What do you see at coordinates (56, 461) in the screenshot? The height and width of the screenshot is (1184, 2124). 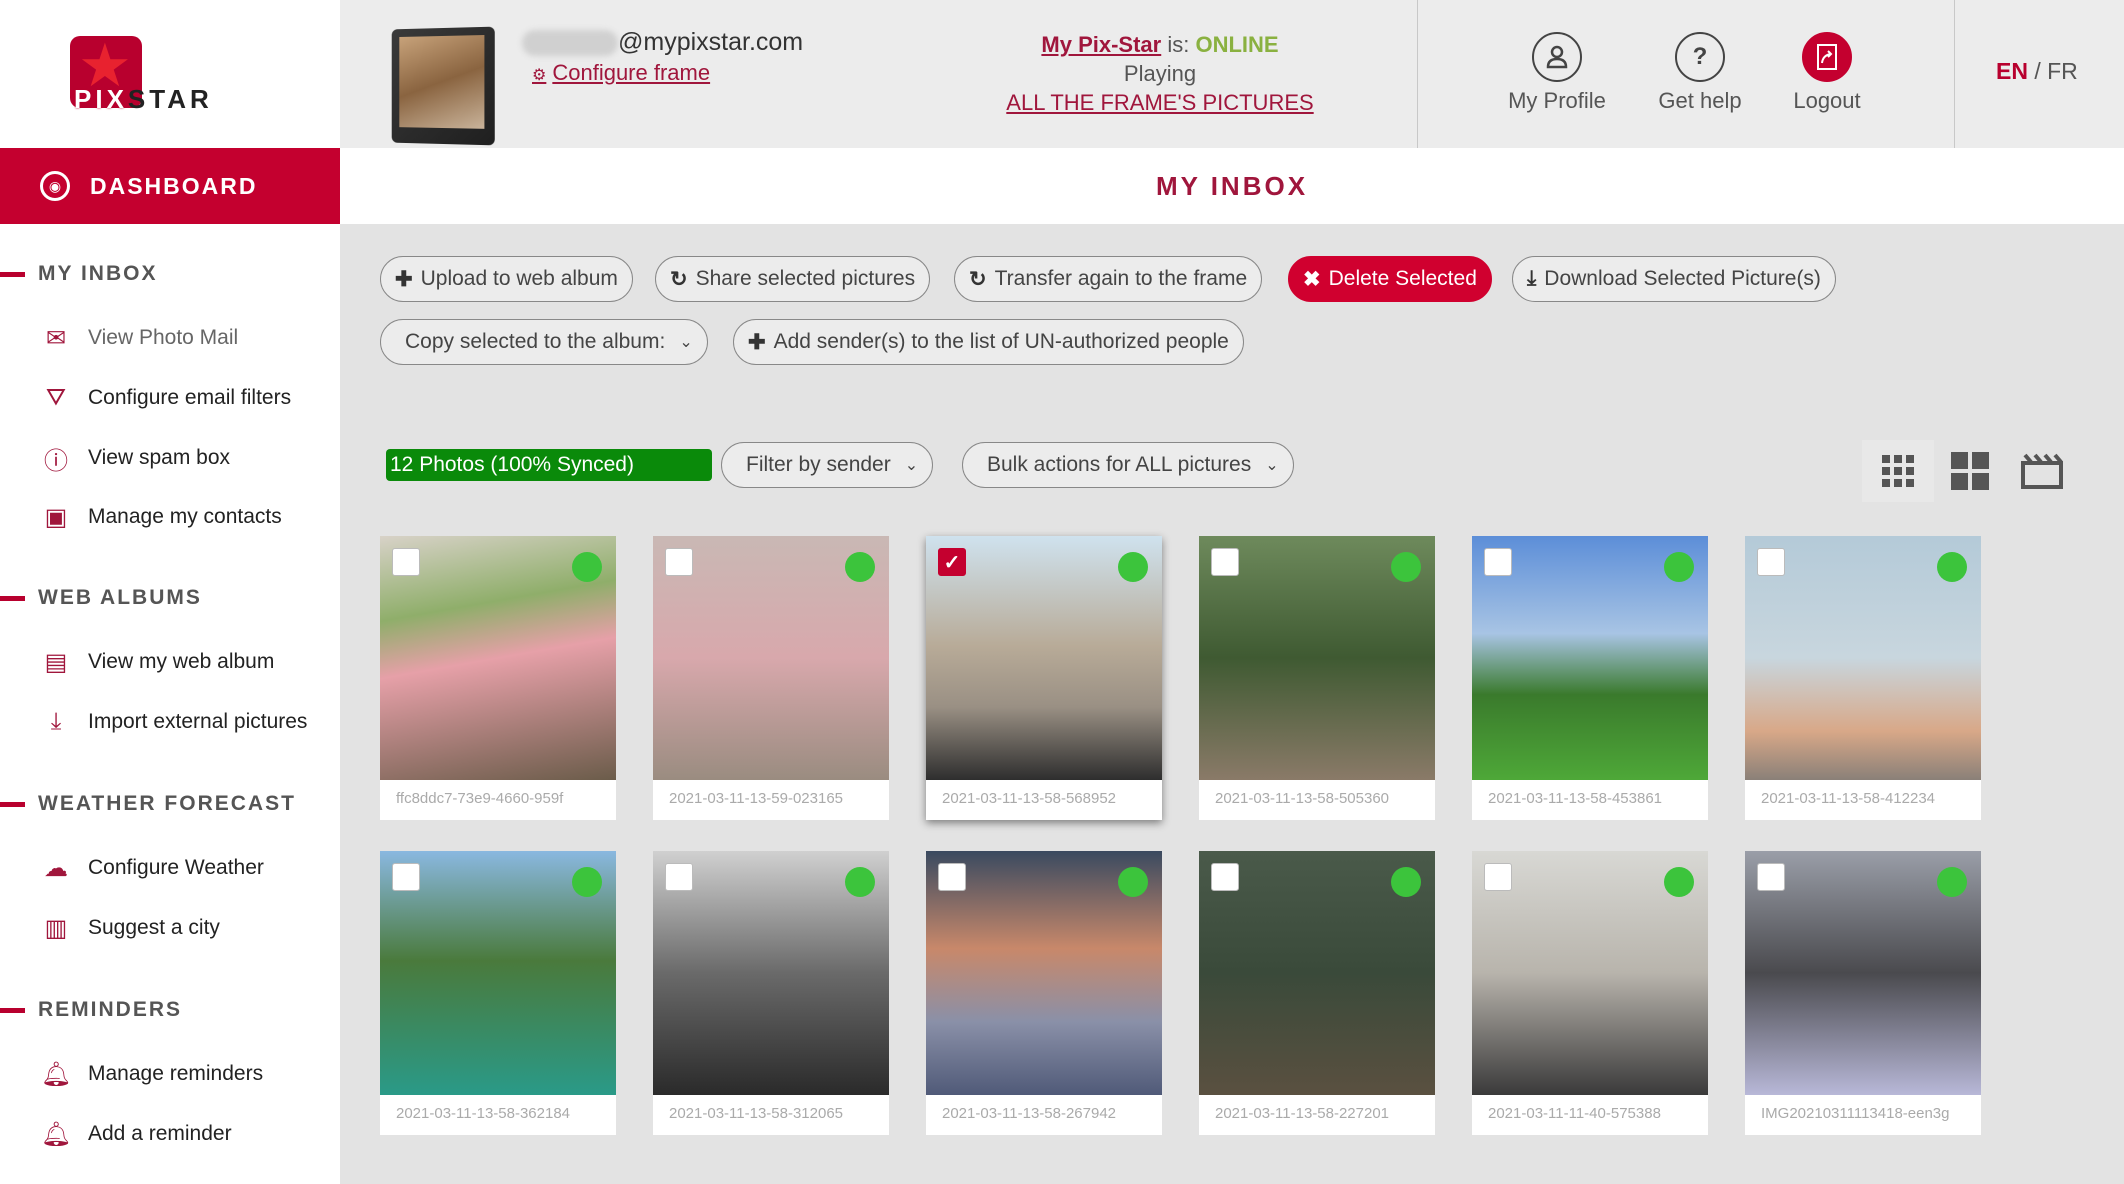 I see `warning-icon: ⓘ` at bounding box center [56, 461].